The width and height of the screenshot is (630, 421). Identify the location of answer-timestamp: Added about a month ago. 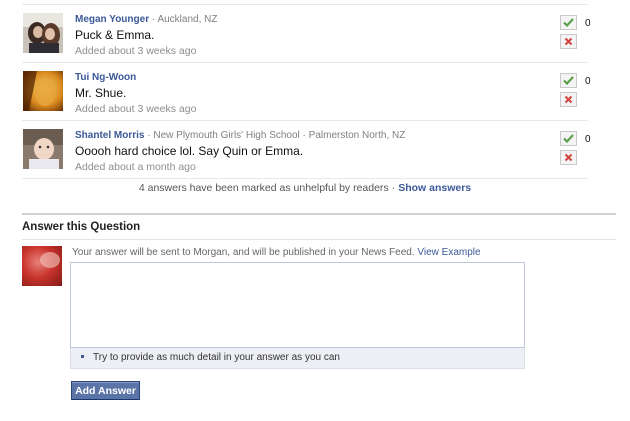
(135, 167).